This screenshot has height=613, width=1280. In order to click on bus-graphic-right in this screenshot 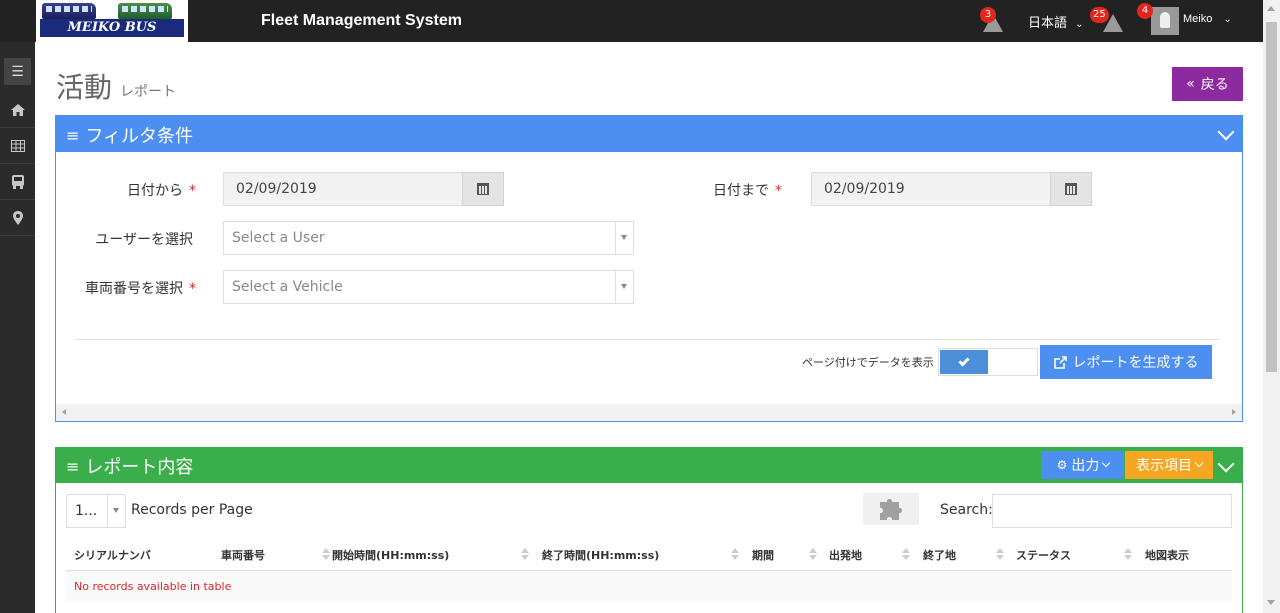, I will do `click(145, 11)`.